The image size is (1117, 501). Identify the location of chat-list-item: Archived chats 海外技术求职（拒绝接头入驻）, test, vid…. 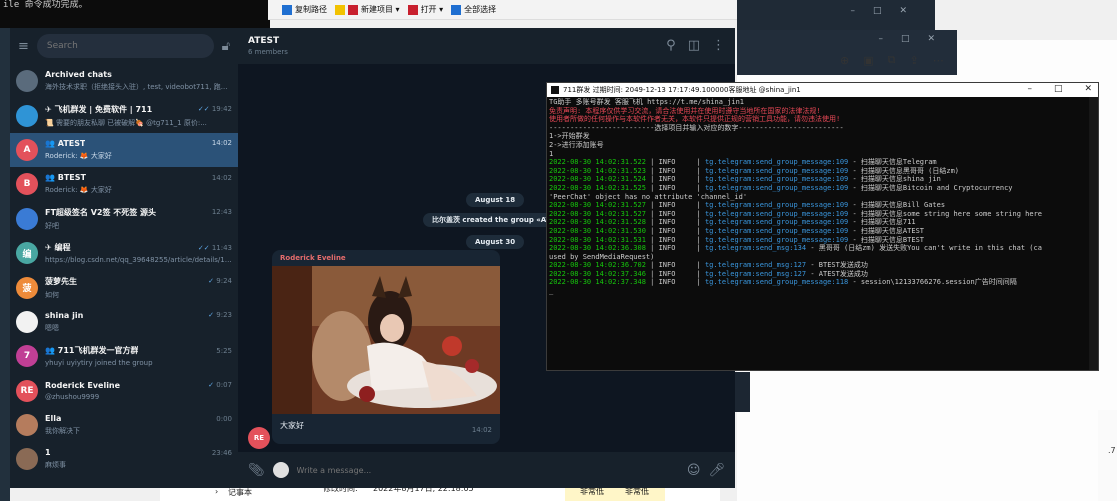
(124, 81).